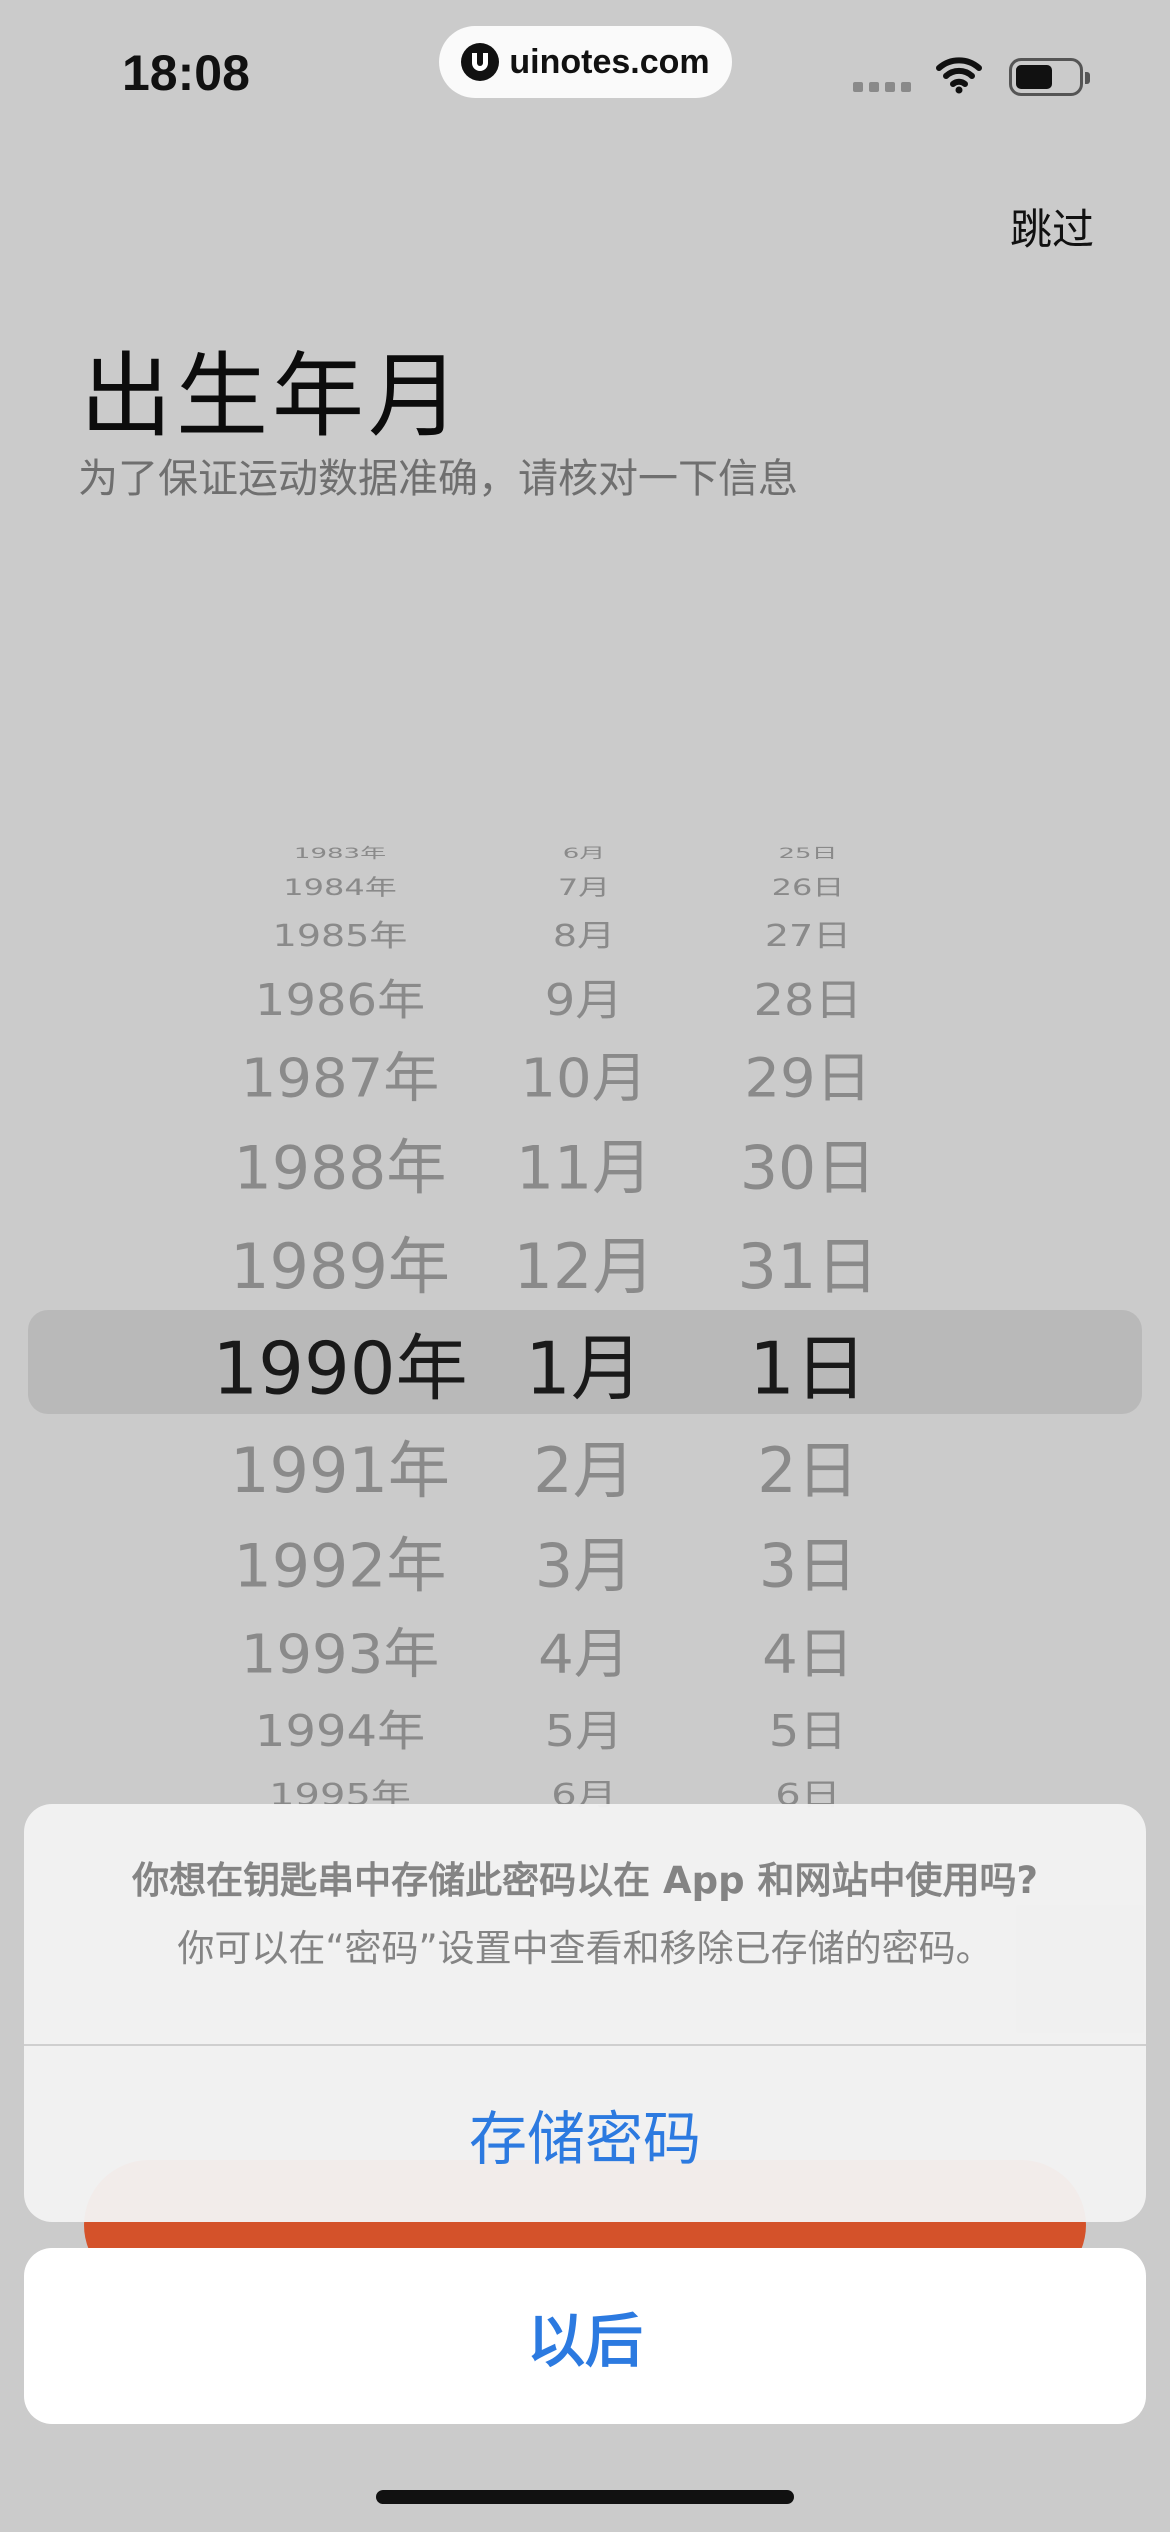 Image resolution: width=1170 pixels, height=2532 pixels. Describe the element at coordinates (340, 1368) in the screenshot. I see `picker-year: 1990年` at that location.